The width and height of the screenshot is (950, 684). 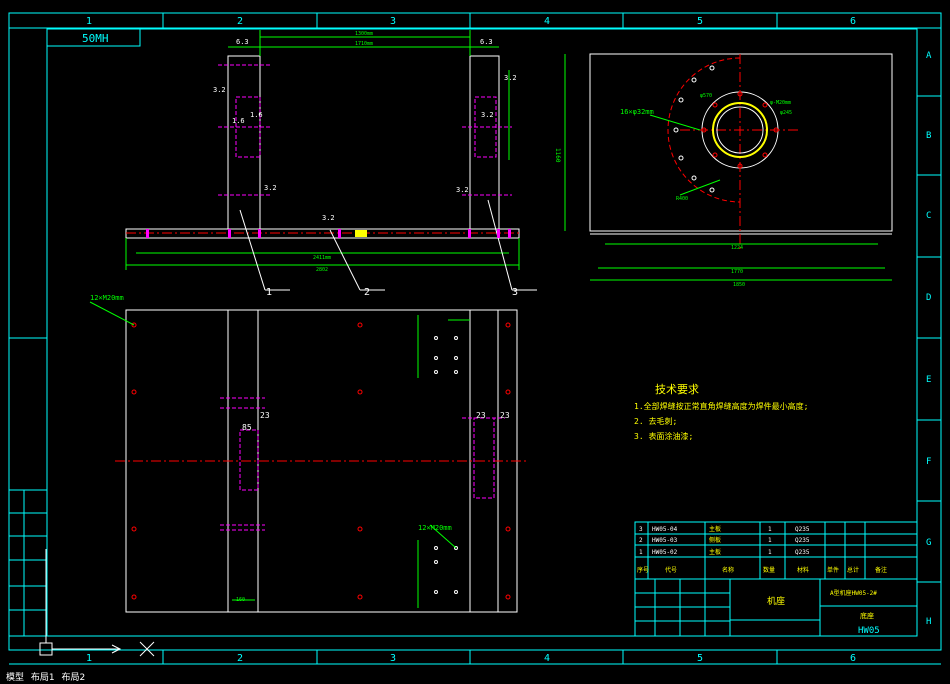 What do you see at coordinates (481, 415) in the screenshot?
I see `plan-dim-23-mid: 23` at bounding box center [481, 415].